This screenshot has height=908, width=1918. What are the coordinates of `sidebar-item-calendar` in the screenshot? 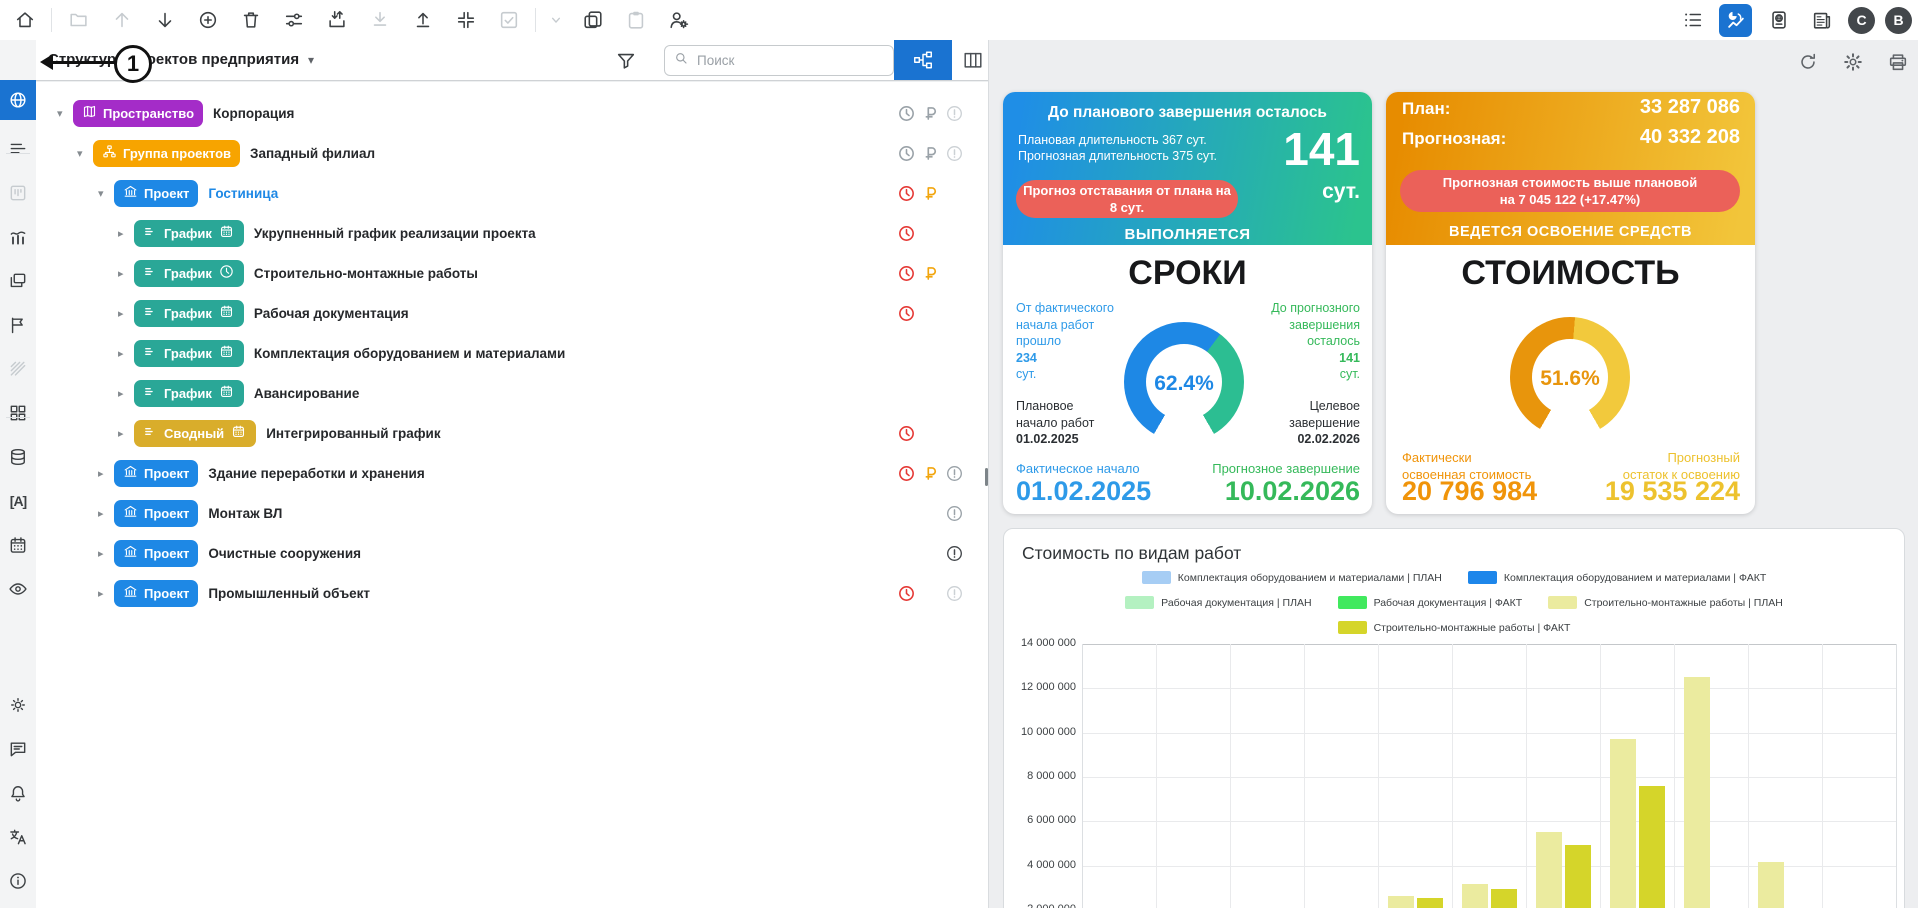 It's located at (18, 545).